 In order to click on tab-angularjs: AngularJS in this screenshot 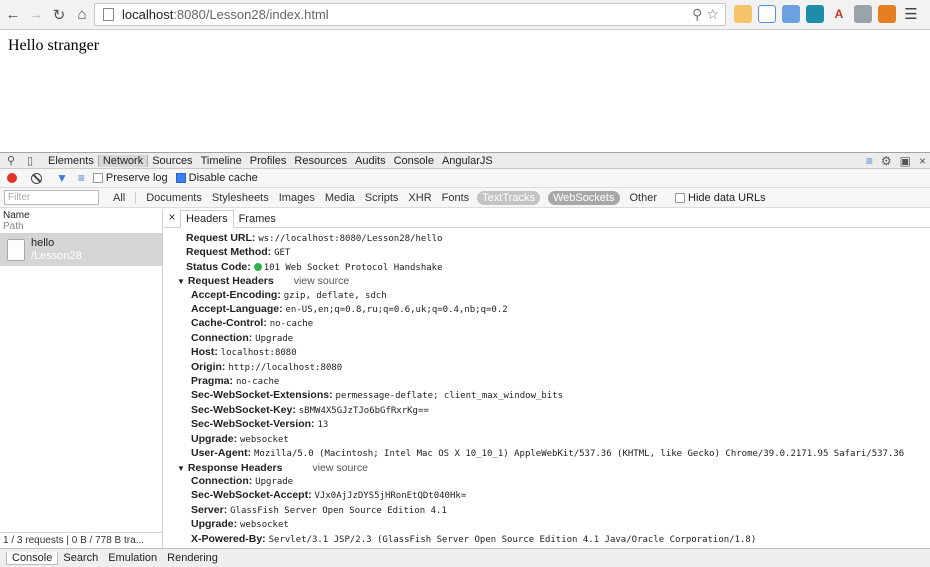, I will do `click(467, 161)`.